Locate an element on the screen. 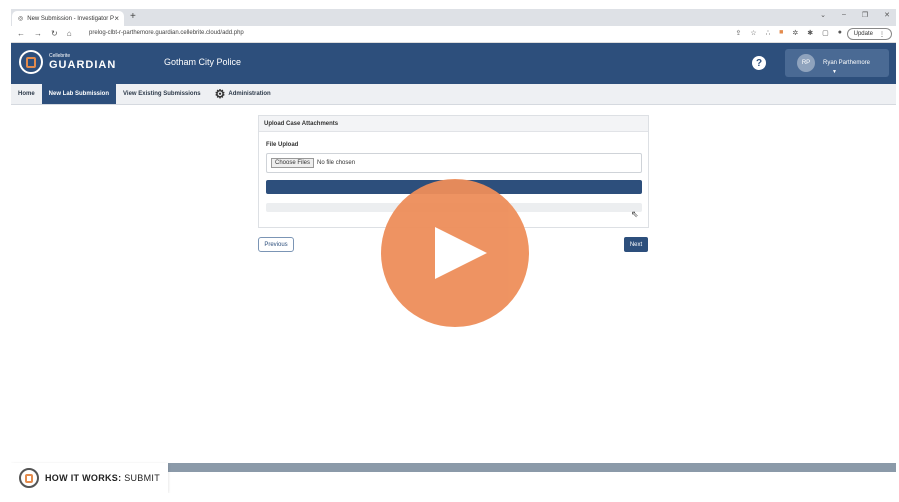 This screenshot has height=502, width=899. new-tab-button: + is located at coordinates (133, 16).